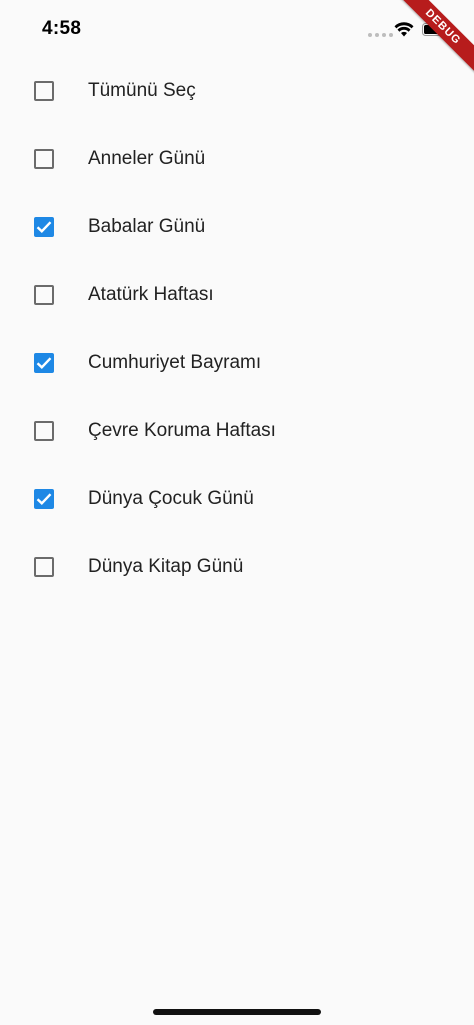  Describe the element at coordinates (147, 226) in the screenshot. I see `item-label: Babalar Günü` at that location.